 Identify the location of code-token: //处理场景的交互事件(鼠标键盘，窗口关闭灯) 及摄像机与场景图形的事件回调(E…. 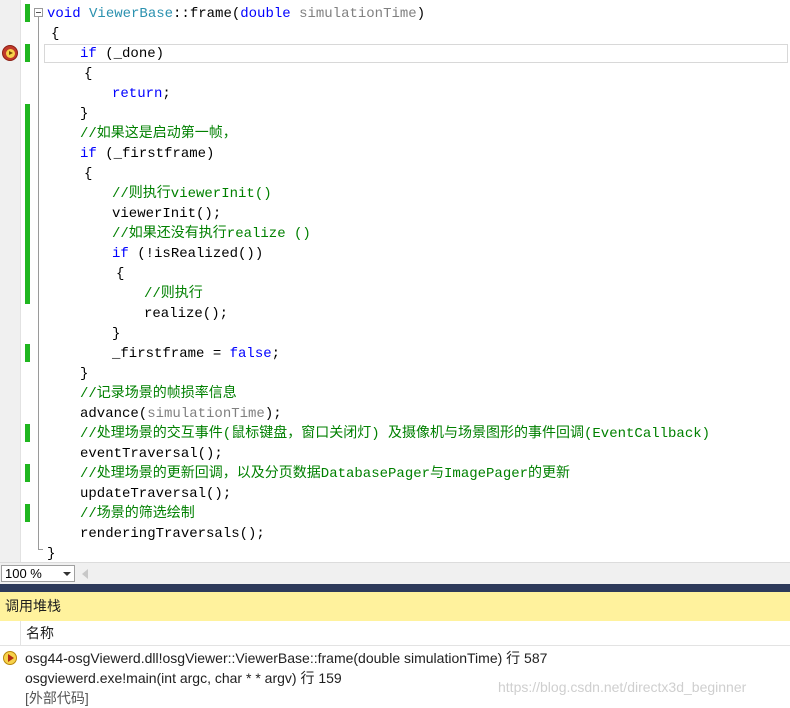
(395, 434).